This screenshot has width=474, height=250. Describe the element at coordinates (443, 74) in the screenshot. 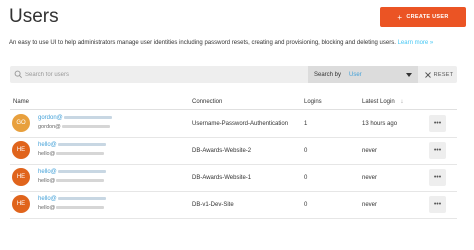

I see `reset-label: RESET` at that location.